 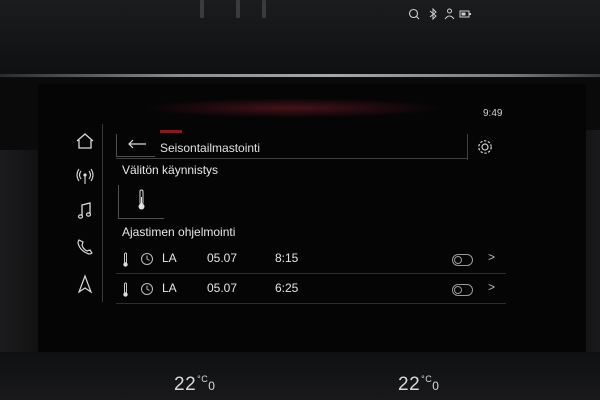 What do you see at coordinates (292, 158) in the screenshot?
I see `header-divider` at bounding box center [292, 158].